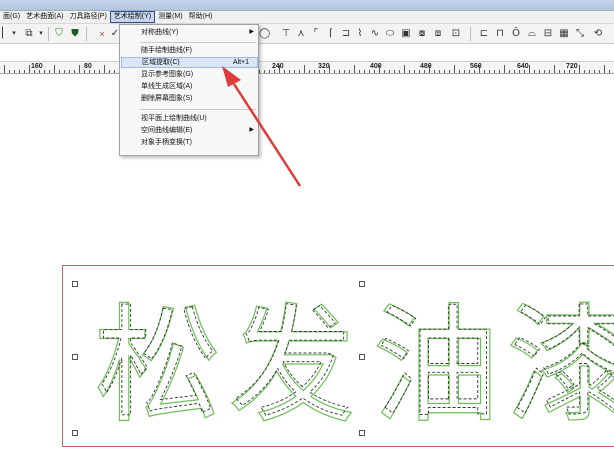 This screenshot has width=614, height=449. What do you see at coordinates (562, 364) in the screenshot?
I see `outline-character-4-inner: 漆` at bounding box center [562, 364].